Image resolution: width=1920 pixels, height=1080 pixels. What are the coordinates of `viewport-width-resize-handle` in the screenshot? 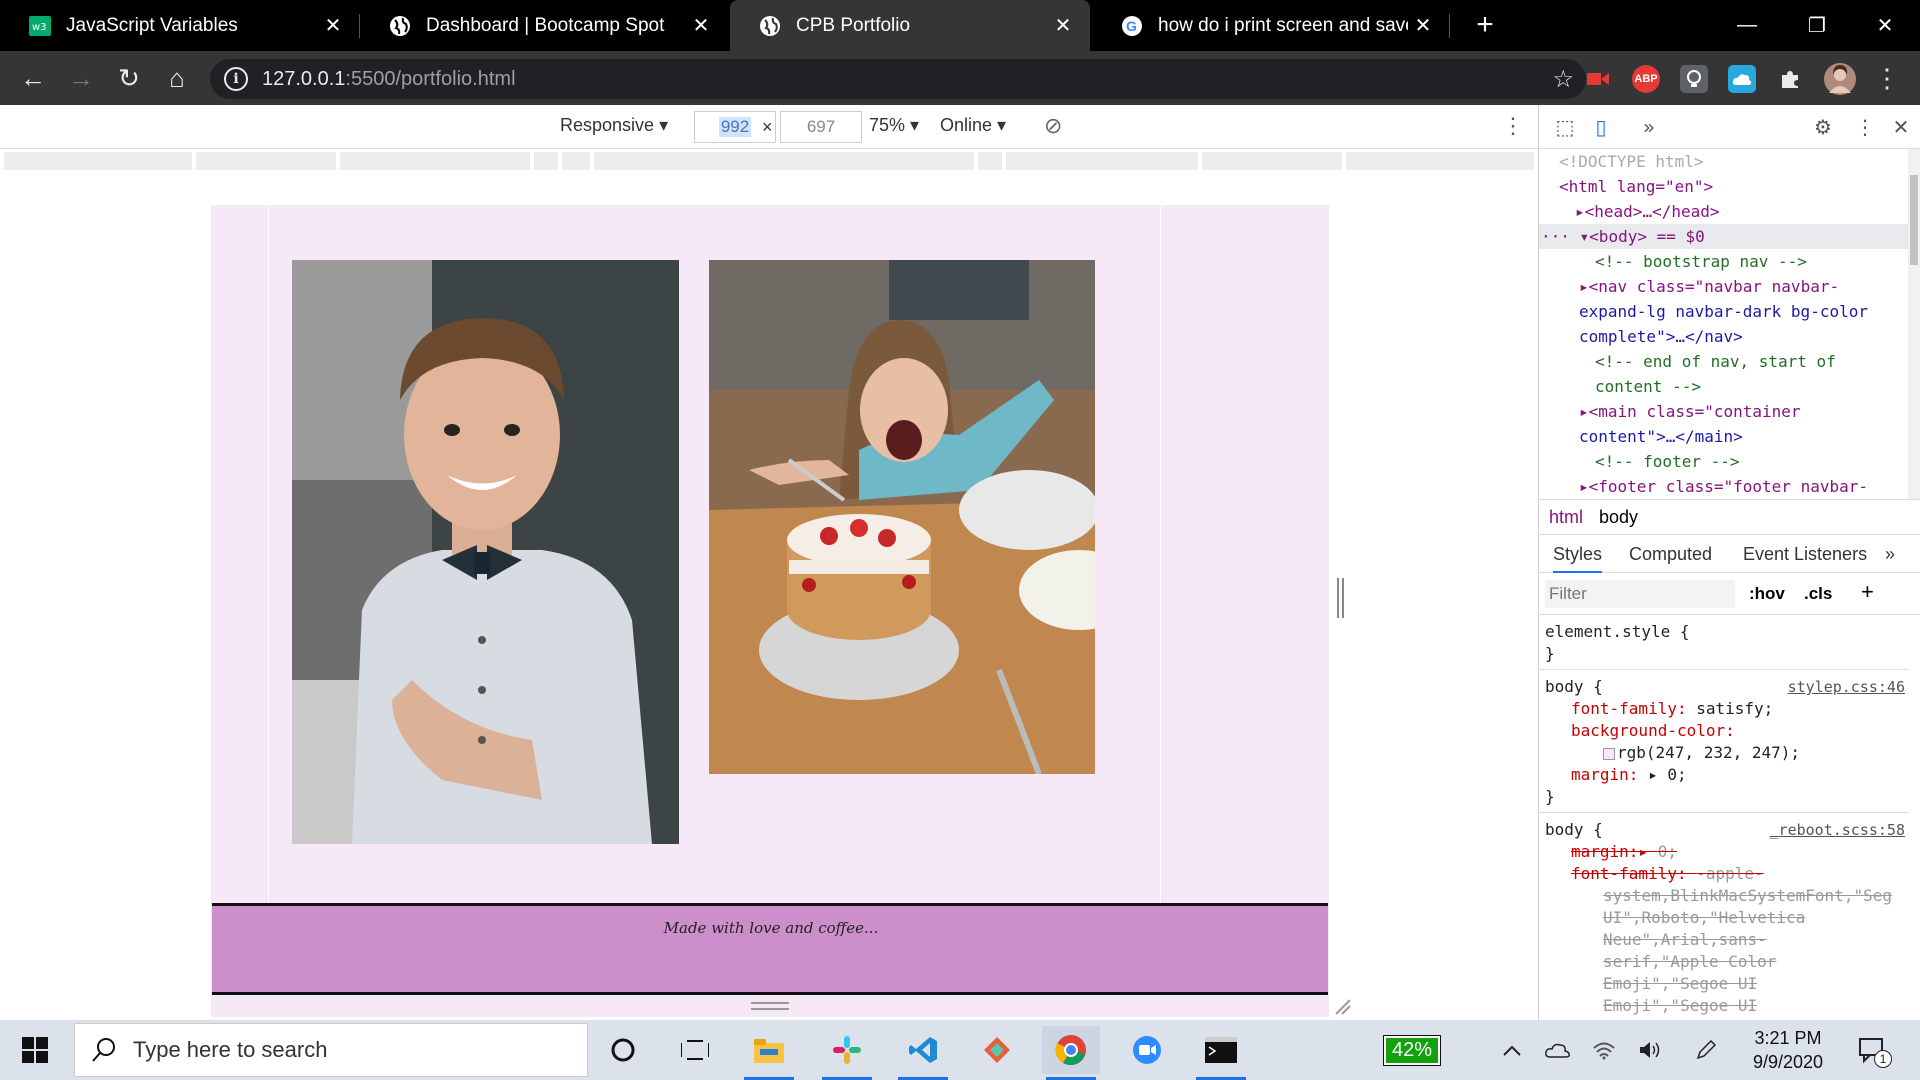 It's located at (1340, 598).